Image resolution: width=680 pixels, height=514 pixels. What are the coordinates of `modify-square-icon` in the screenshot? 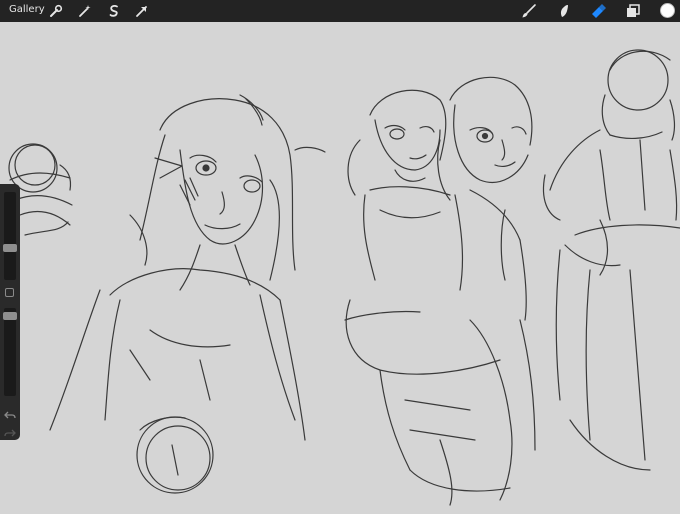 It's located at (9, 292).